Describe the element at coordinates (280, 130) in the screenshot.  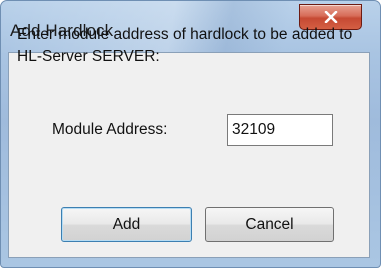
I see `module-address-input` at that location.